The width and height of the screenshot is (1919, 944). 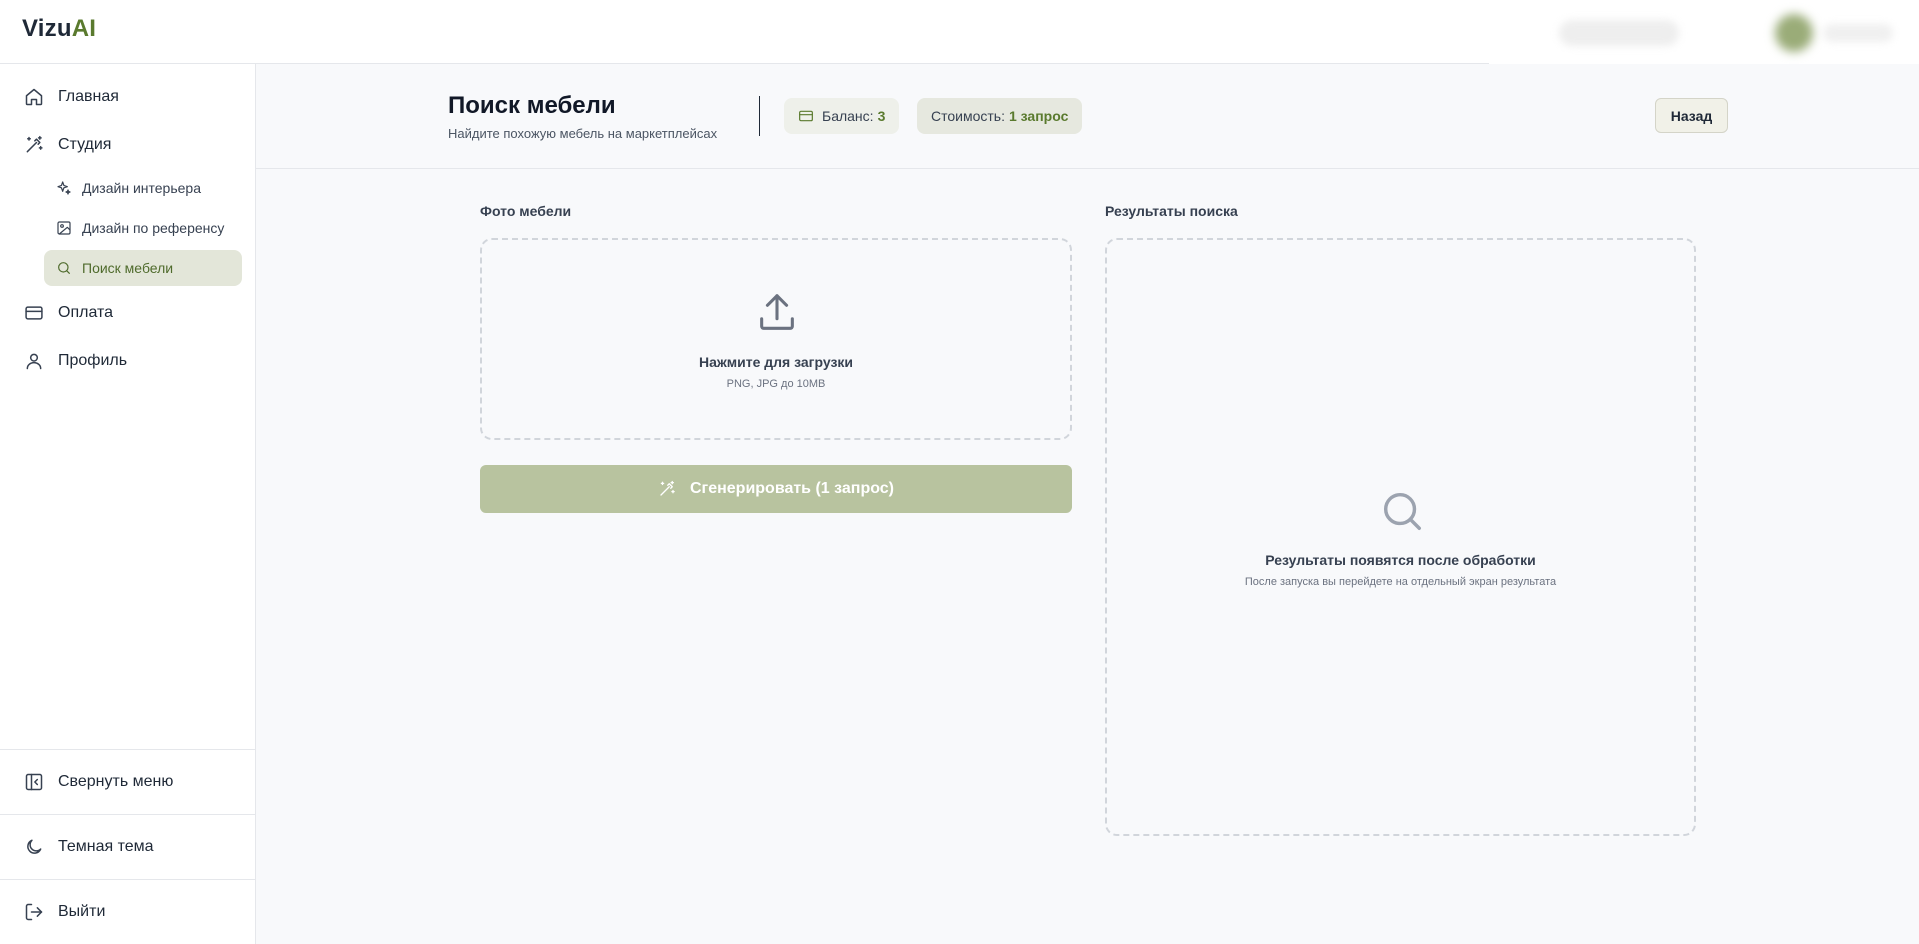 I want to click on cost-label: Стоимость:, so click(x=968, y=116).